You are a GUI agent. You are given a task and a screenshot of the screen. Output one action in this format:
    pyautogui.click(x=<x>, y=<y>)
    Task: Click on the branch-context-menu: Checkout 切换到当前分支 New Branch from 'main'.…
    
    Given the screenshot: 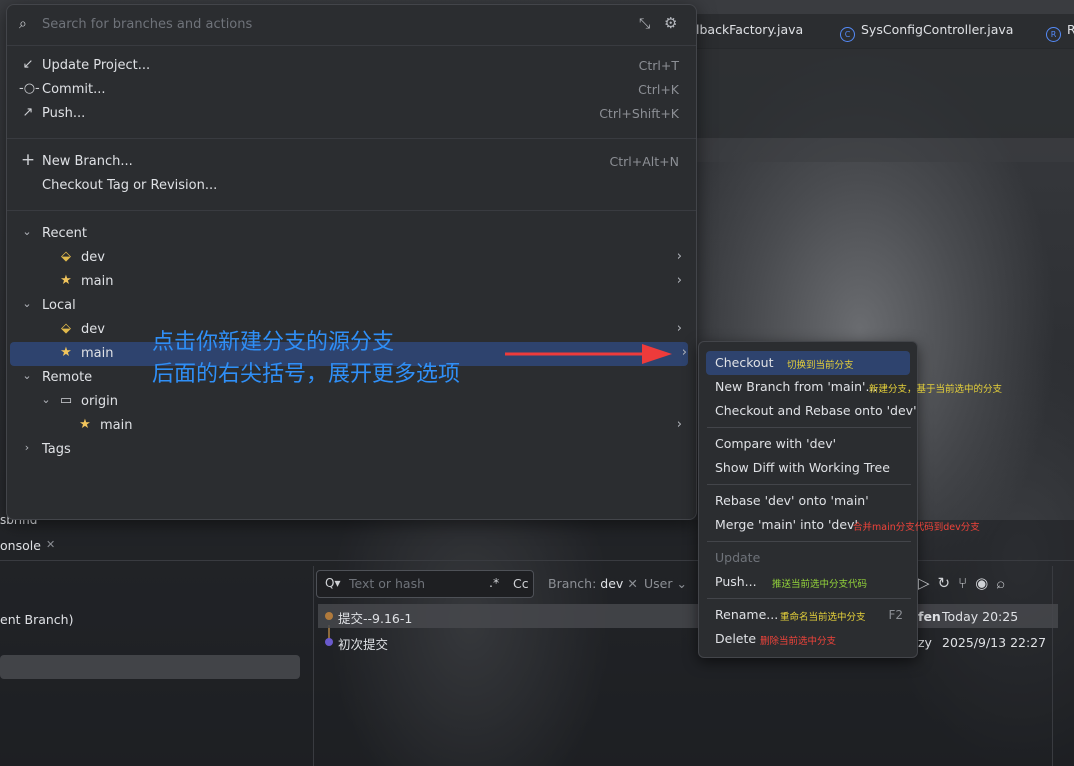 What is the action you would take?
    pyautogui.click(x=850, y=499)
    